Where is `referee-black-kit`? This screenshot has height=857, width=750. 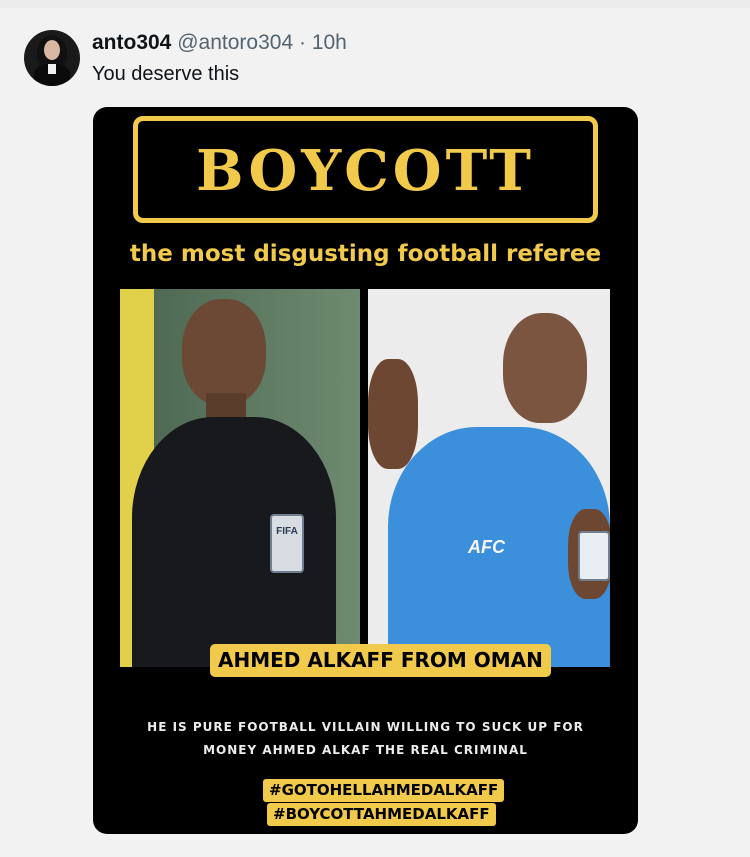
referee-black-kit is located at coordinates (234, 542).